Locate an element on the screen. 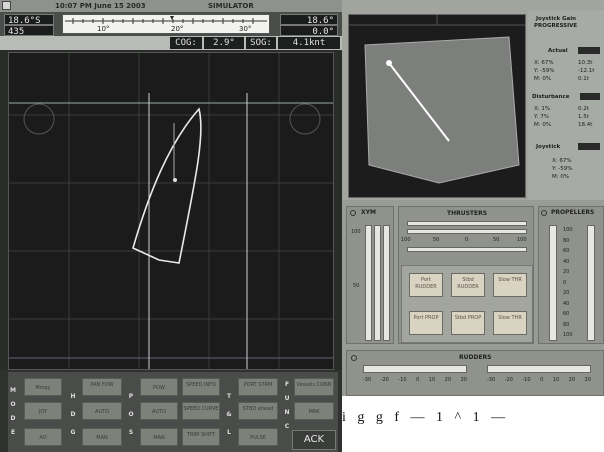  slow-thr-button-1: Slow THR is located at coordinates (510, 285).